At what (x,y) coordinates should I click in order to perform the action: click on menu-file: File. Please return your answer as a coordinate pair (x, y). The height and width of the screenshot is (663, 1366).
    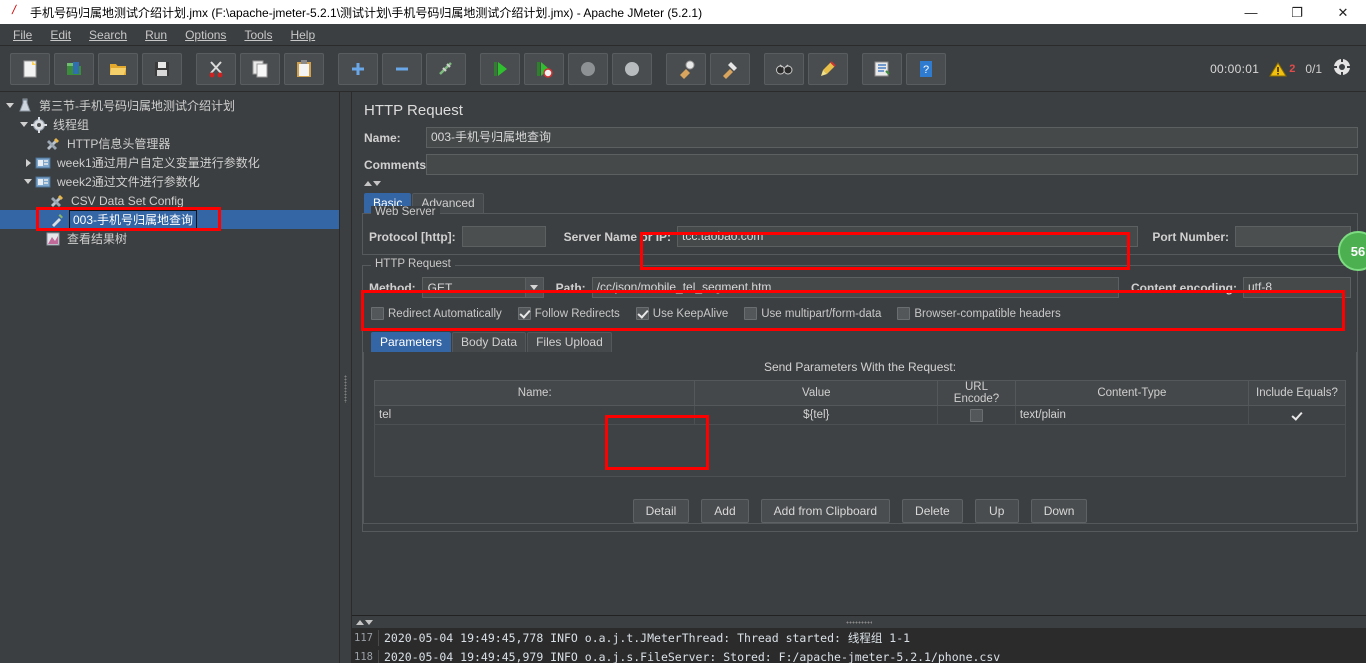
    Looking at the image, I should click on (22, 35).